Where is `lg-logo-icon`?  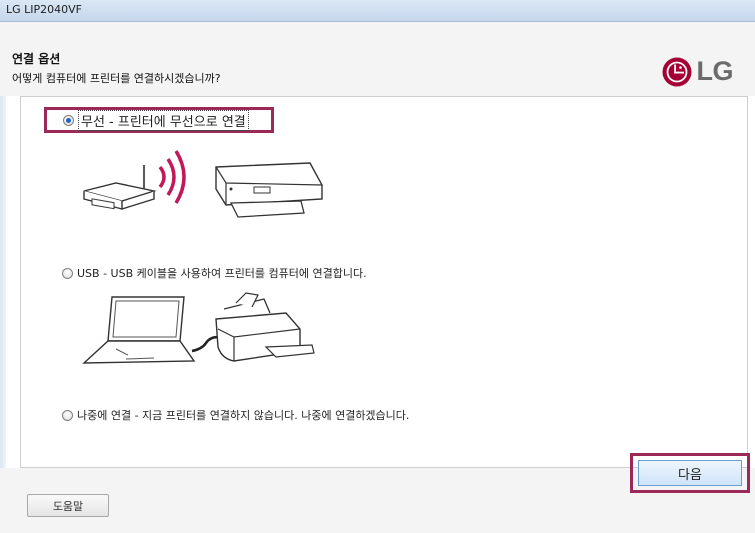 lg-logo-icon is located at coordinates (676, 71).